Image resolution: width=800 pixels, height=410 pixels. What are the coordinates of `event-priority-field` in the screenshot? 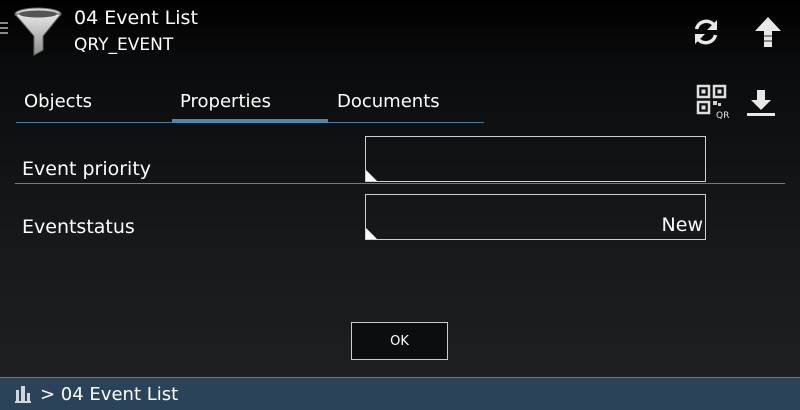 It's located at (535, 159).